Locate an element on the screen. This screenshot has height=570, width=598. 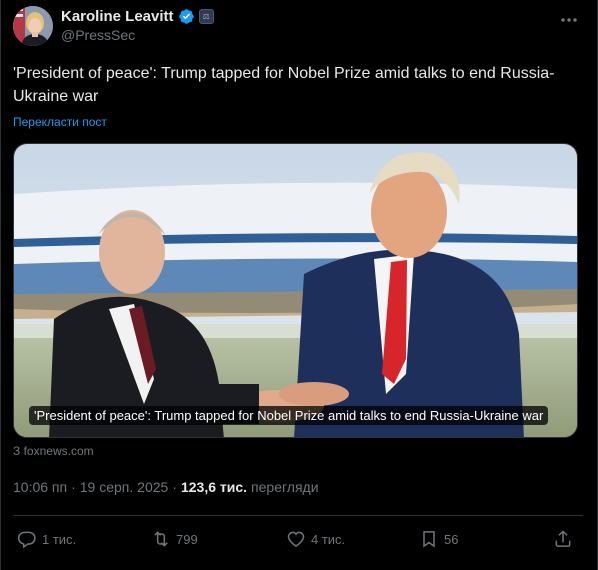
avatar is located at coordinates (33, 26).